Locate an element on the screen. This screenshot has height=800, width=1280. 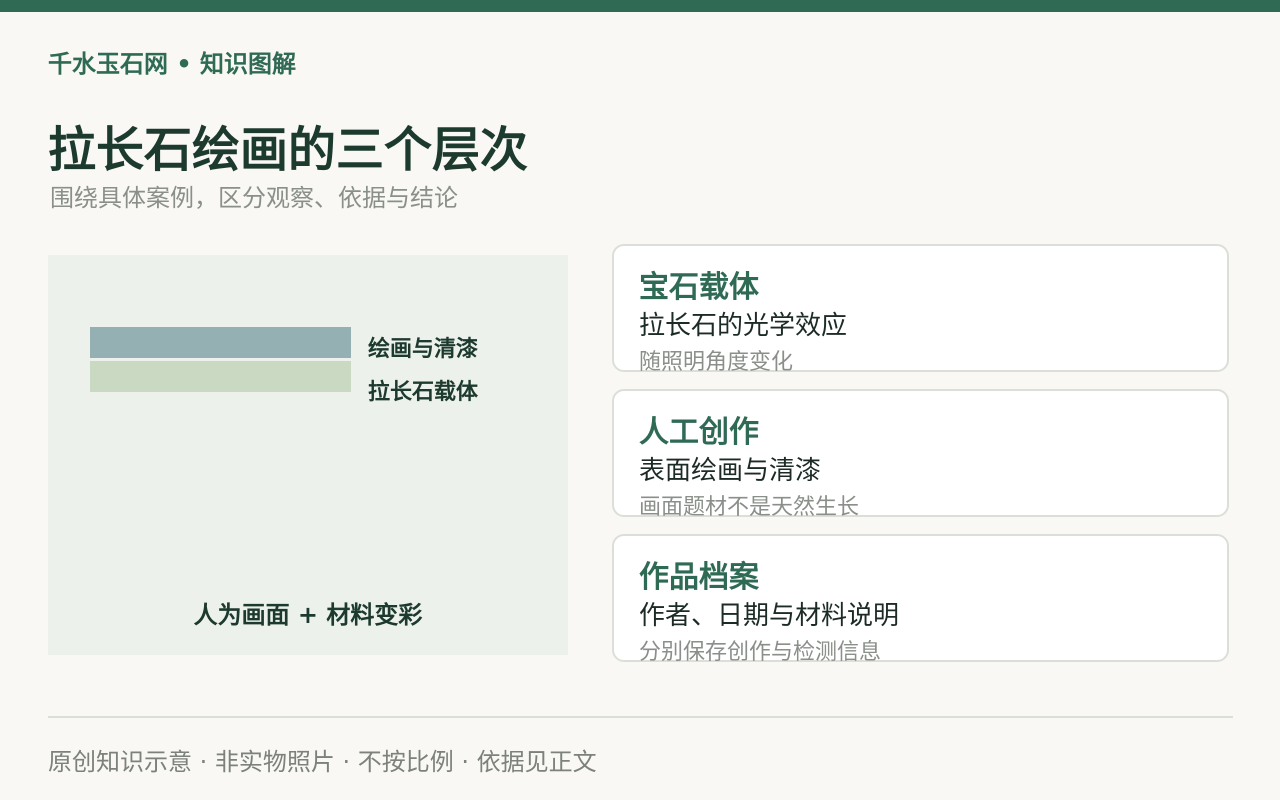
paint-layer-label: 绘画与清漆 is located at coordinates (423, 349).